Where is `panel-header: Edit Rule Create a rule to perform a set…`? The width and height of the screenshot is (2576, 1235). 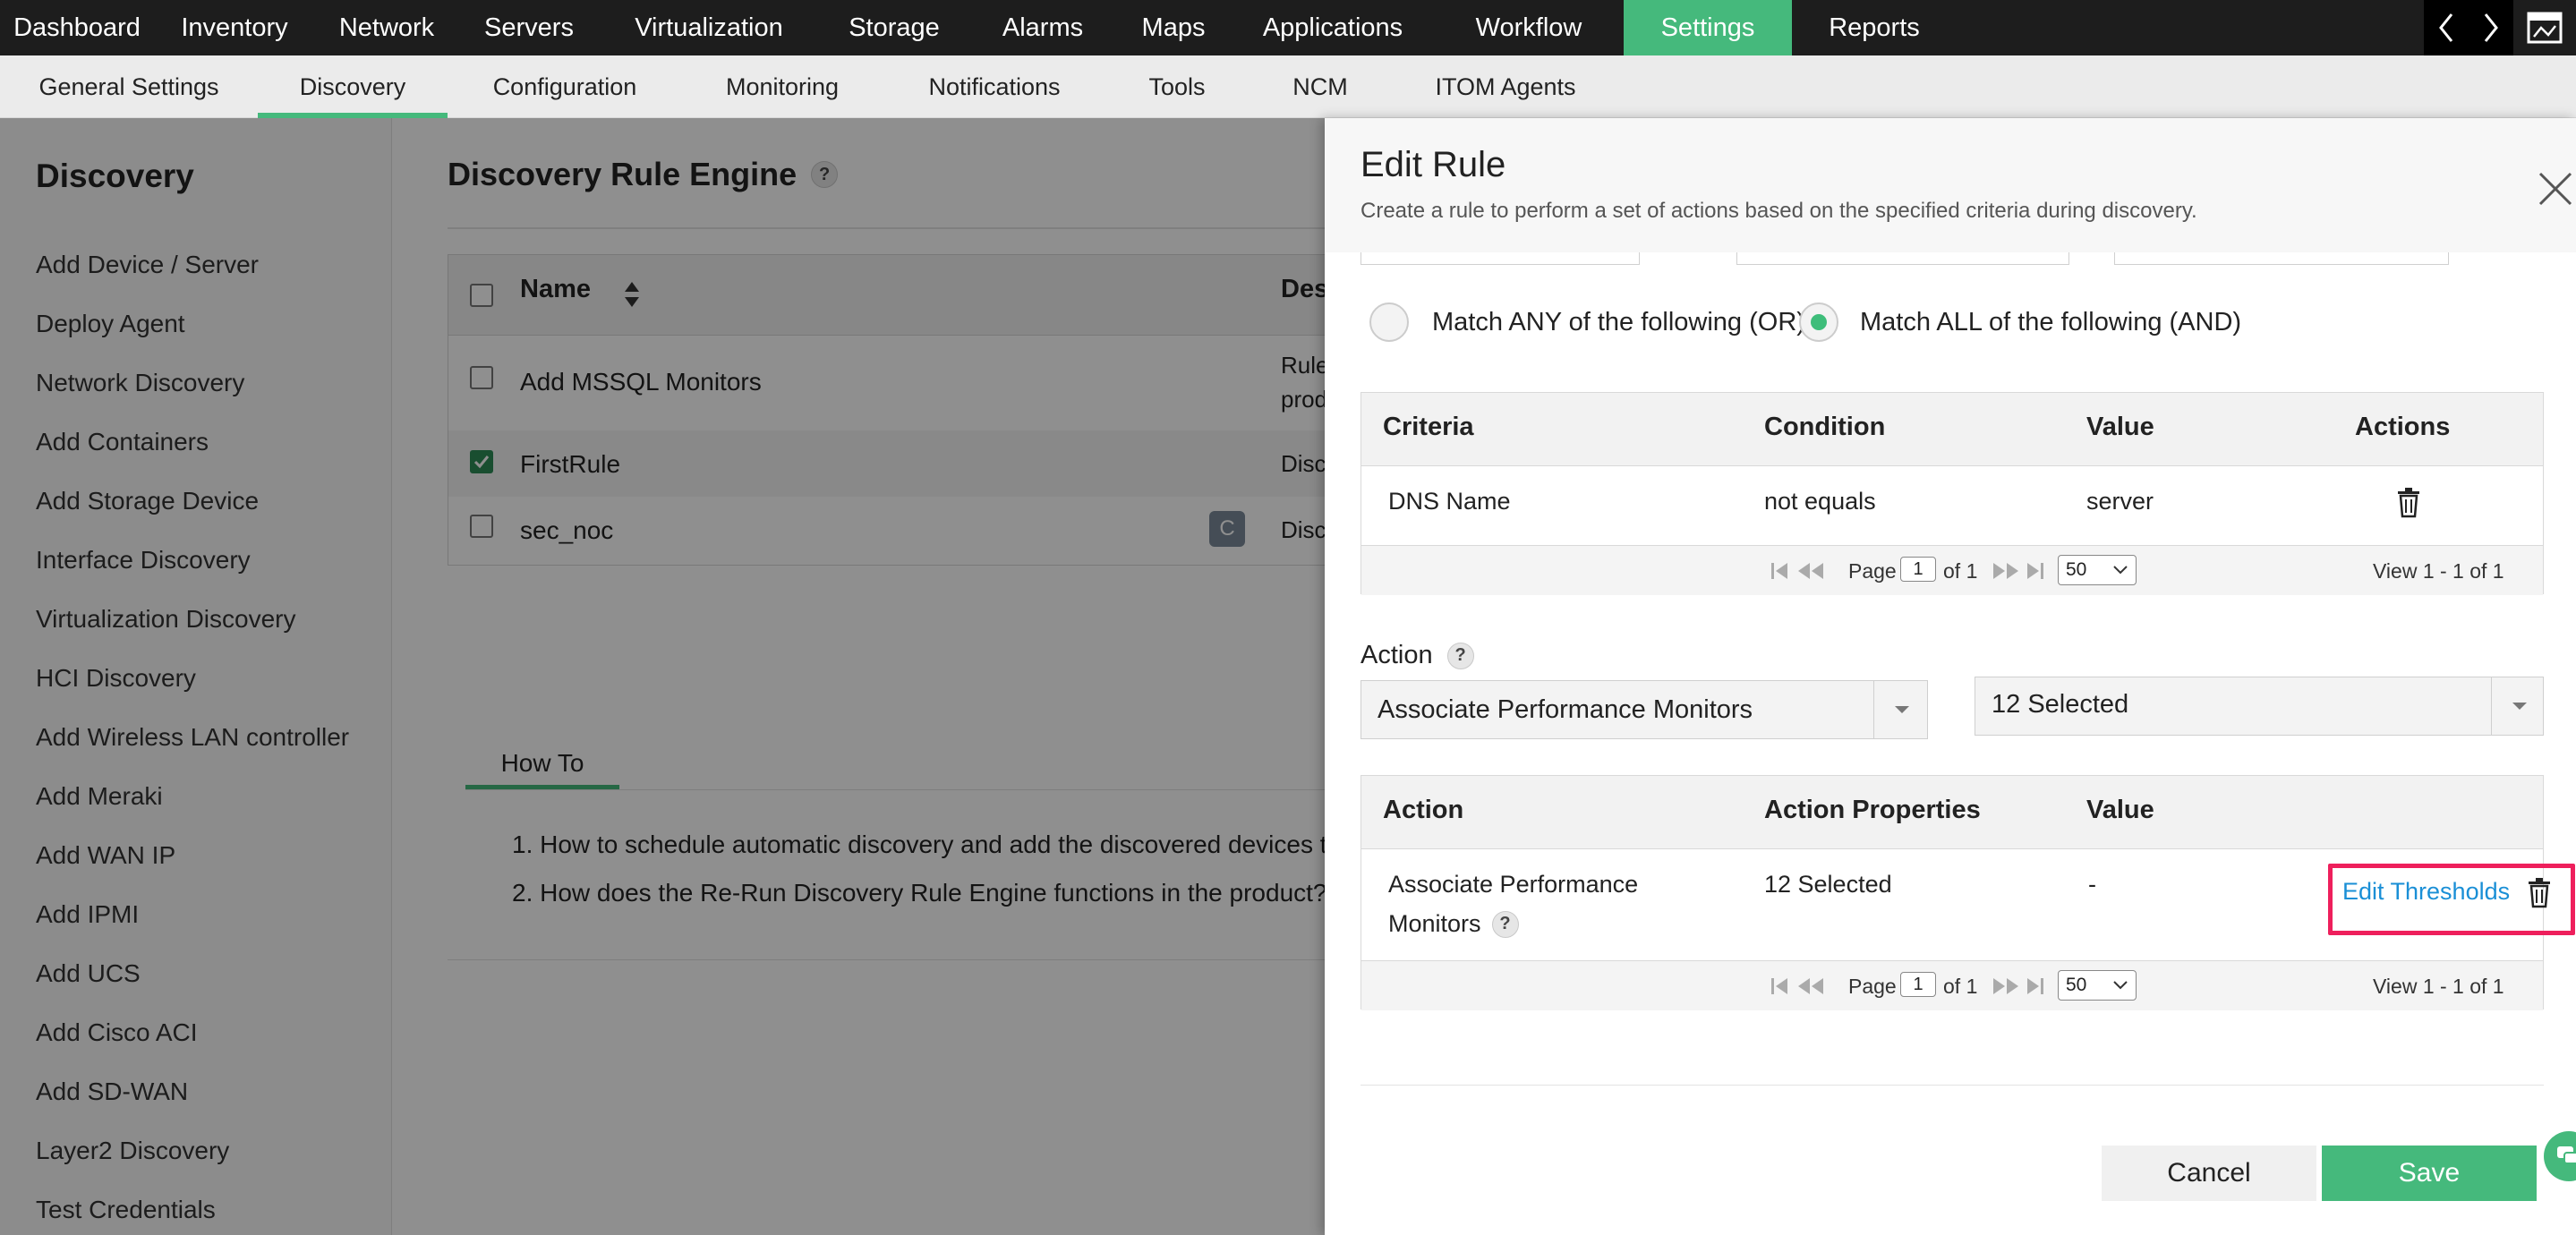
panel-header: Edit Rule Create a rule to perform a set… is located at coordinates (1950, 185).